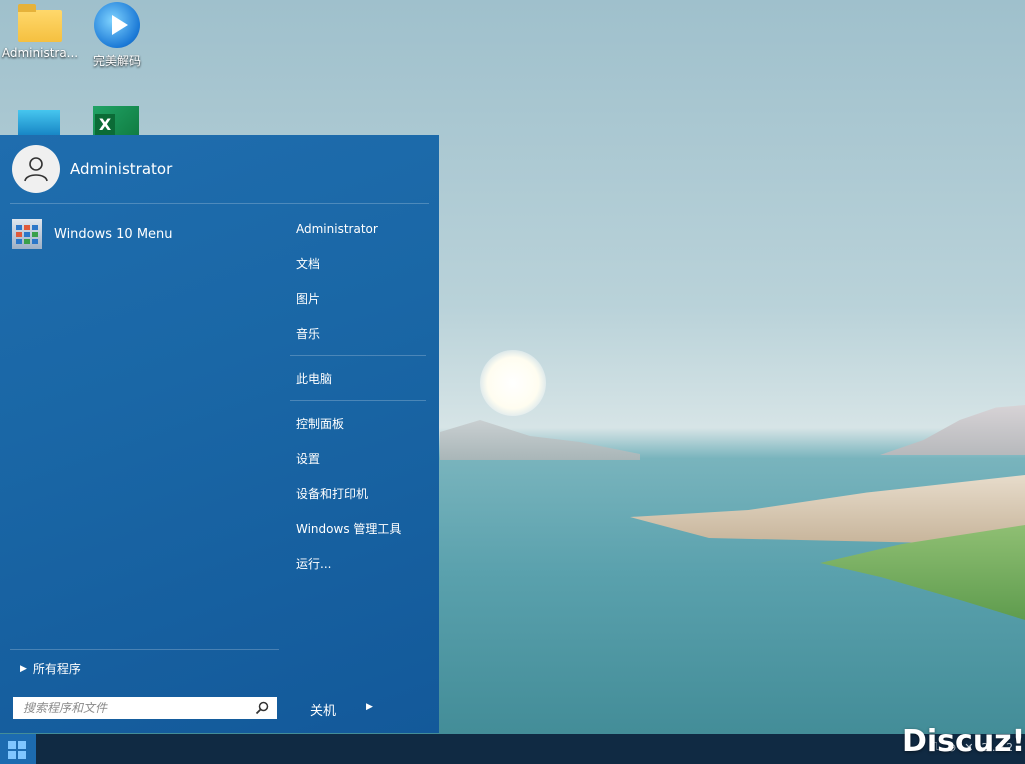 Image resolution: width=1025 pixels, height=764 pixels. Describe the element at coordinates (116, 121) in the screenshot. I see `excel-icon: X` at that location.